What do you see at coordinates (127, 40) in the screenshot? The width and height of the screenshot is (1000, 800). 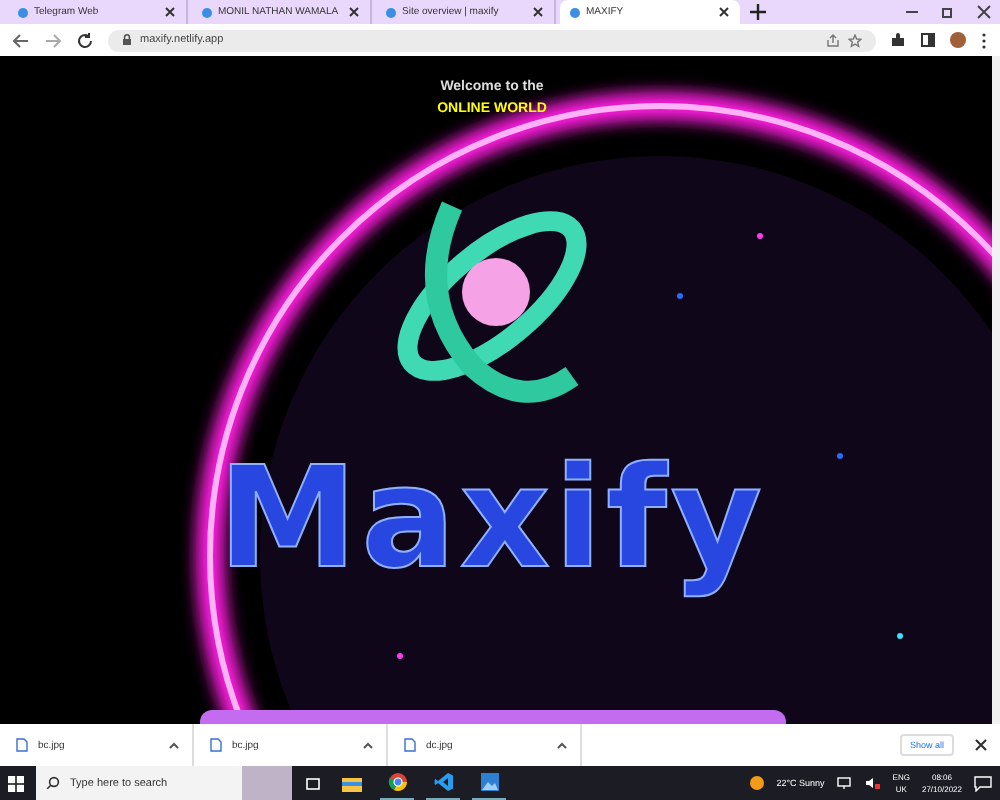 I see `lock-icon` at bounding box center [127, 40].